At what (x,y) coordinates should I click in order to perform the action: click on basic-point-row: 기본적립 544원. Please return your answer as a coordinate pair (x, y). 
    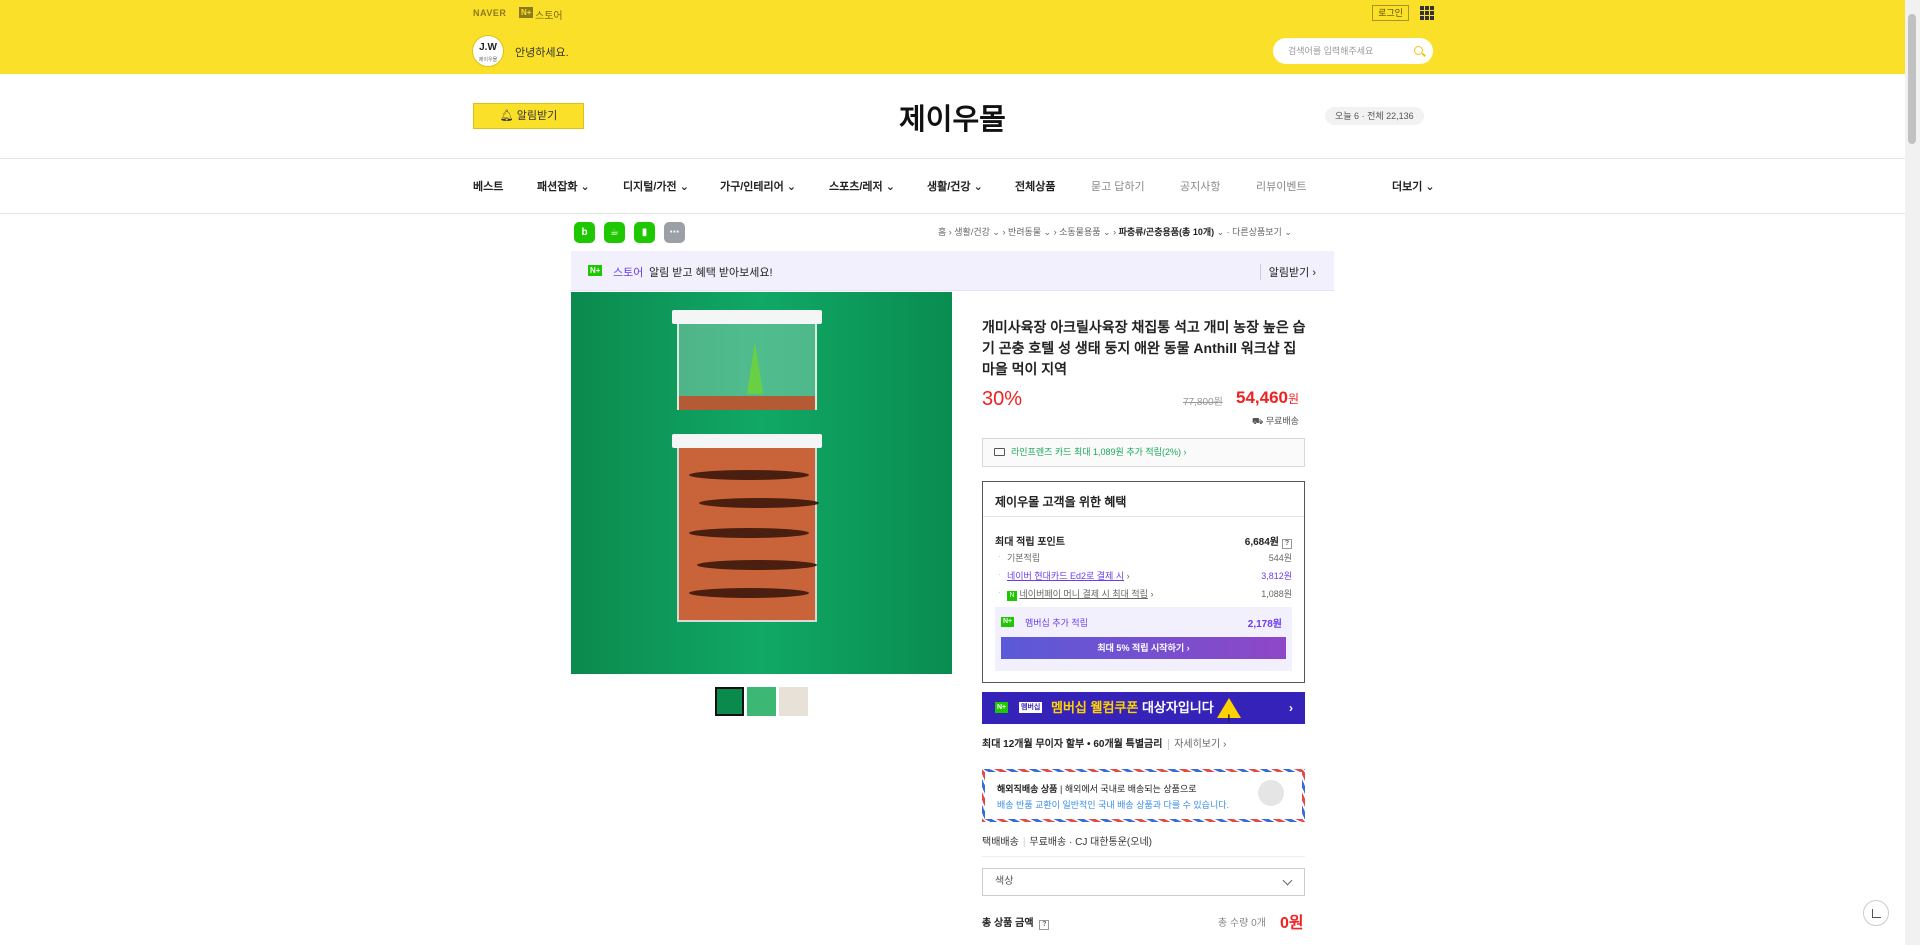
    Looking at the image, I should click on (1143, 557).